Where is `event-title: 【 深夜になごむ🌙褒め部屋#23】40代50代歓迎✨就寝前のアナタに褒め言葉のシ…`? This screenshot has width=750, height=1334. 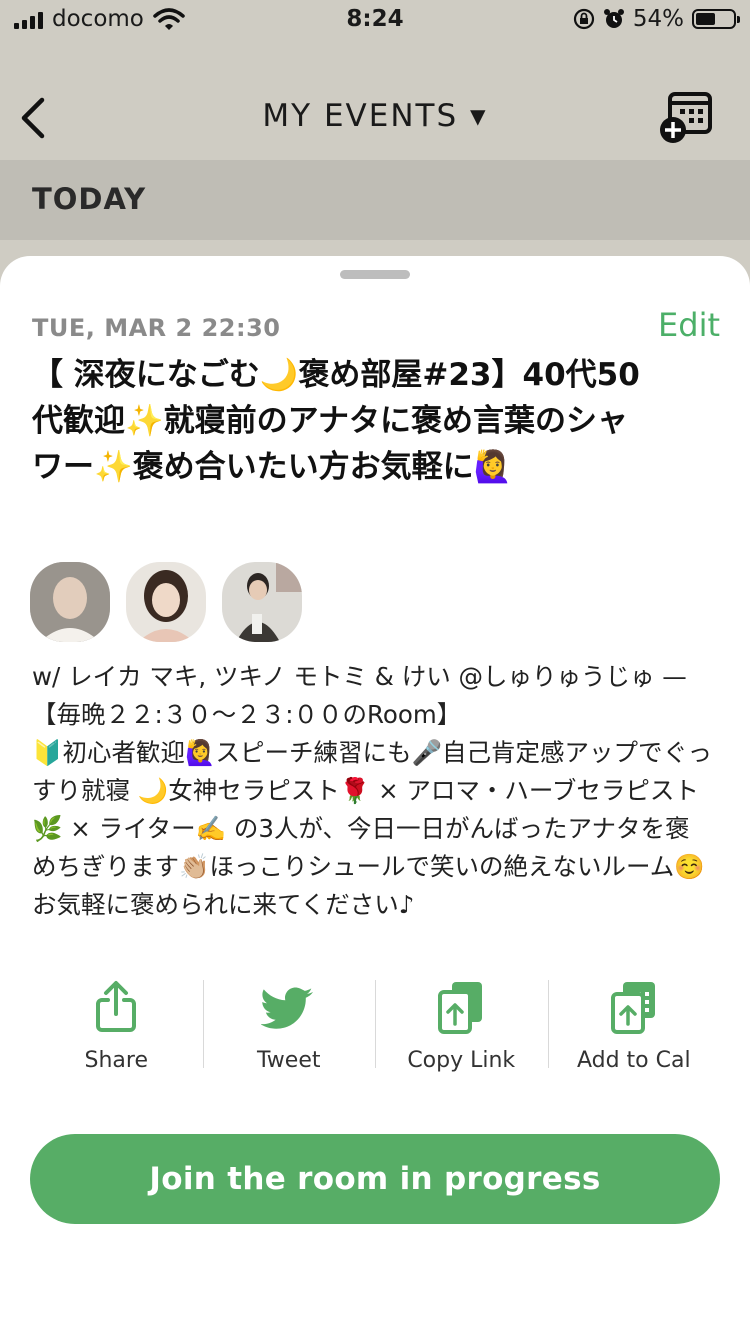 event-title: 【 深夜になごむ🌙褒め部屋#23】40代50代歓迎✨就寝前のアナタに褒め言葉のシ… is located at coordinates (336, 421).